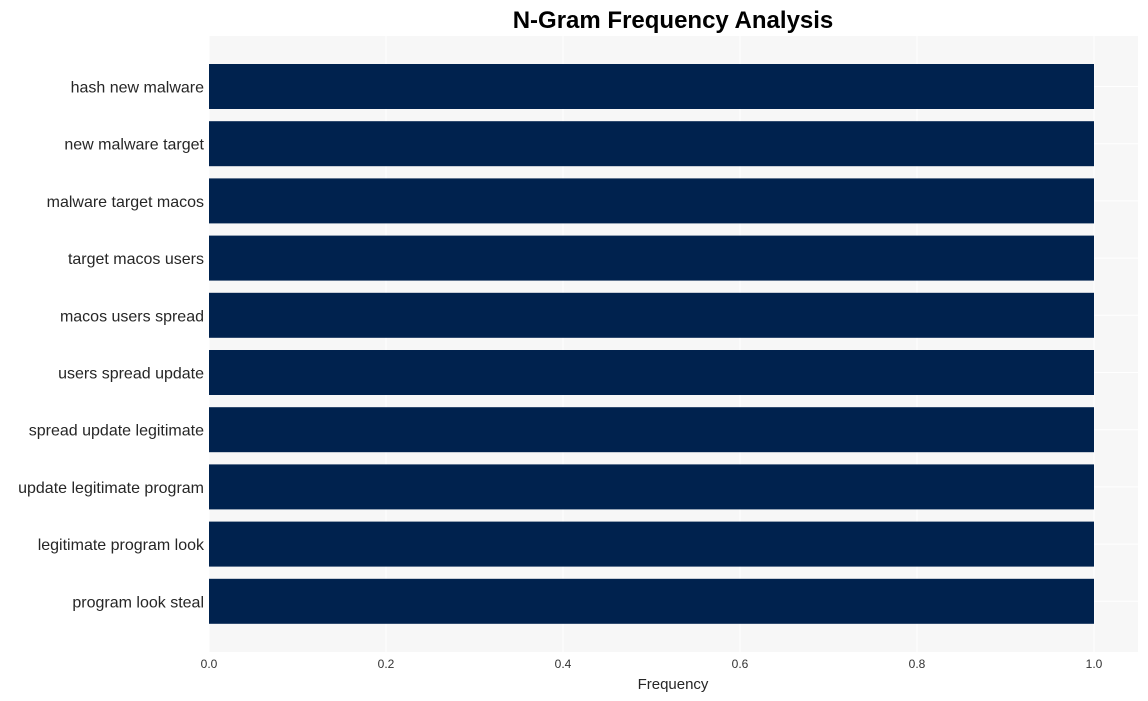  I want to click on x-tick-label: 0.0, so click(209, 664).